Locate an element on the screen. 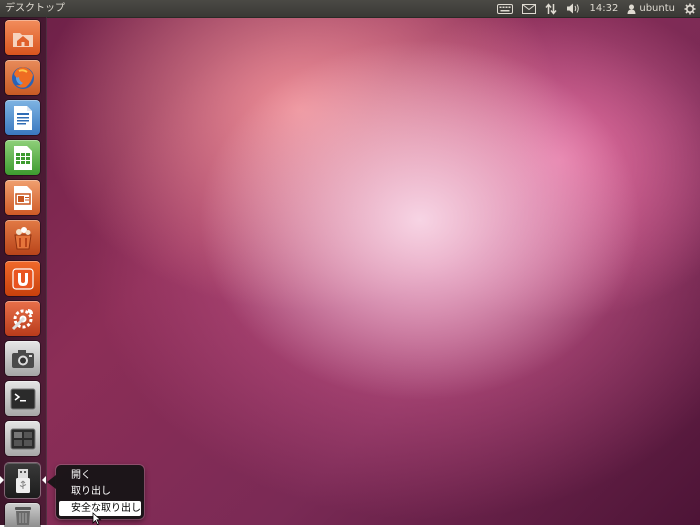 This screenshot has width=700, height=527. focused-indicator is located at coordinates (44, 480).